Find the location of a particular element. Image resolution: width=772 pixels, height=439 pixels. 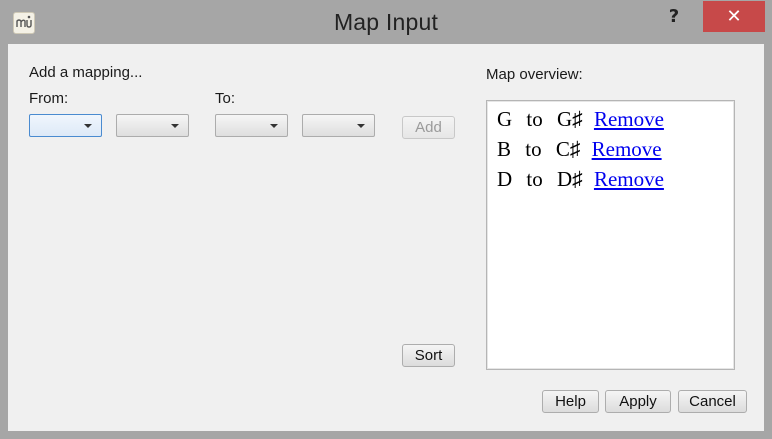

mapping-from: D is located at coordinates (505, 179).